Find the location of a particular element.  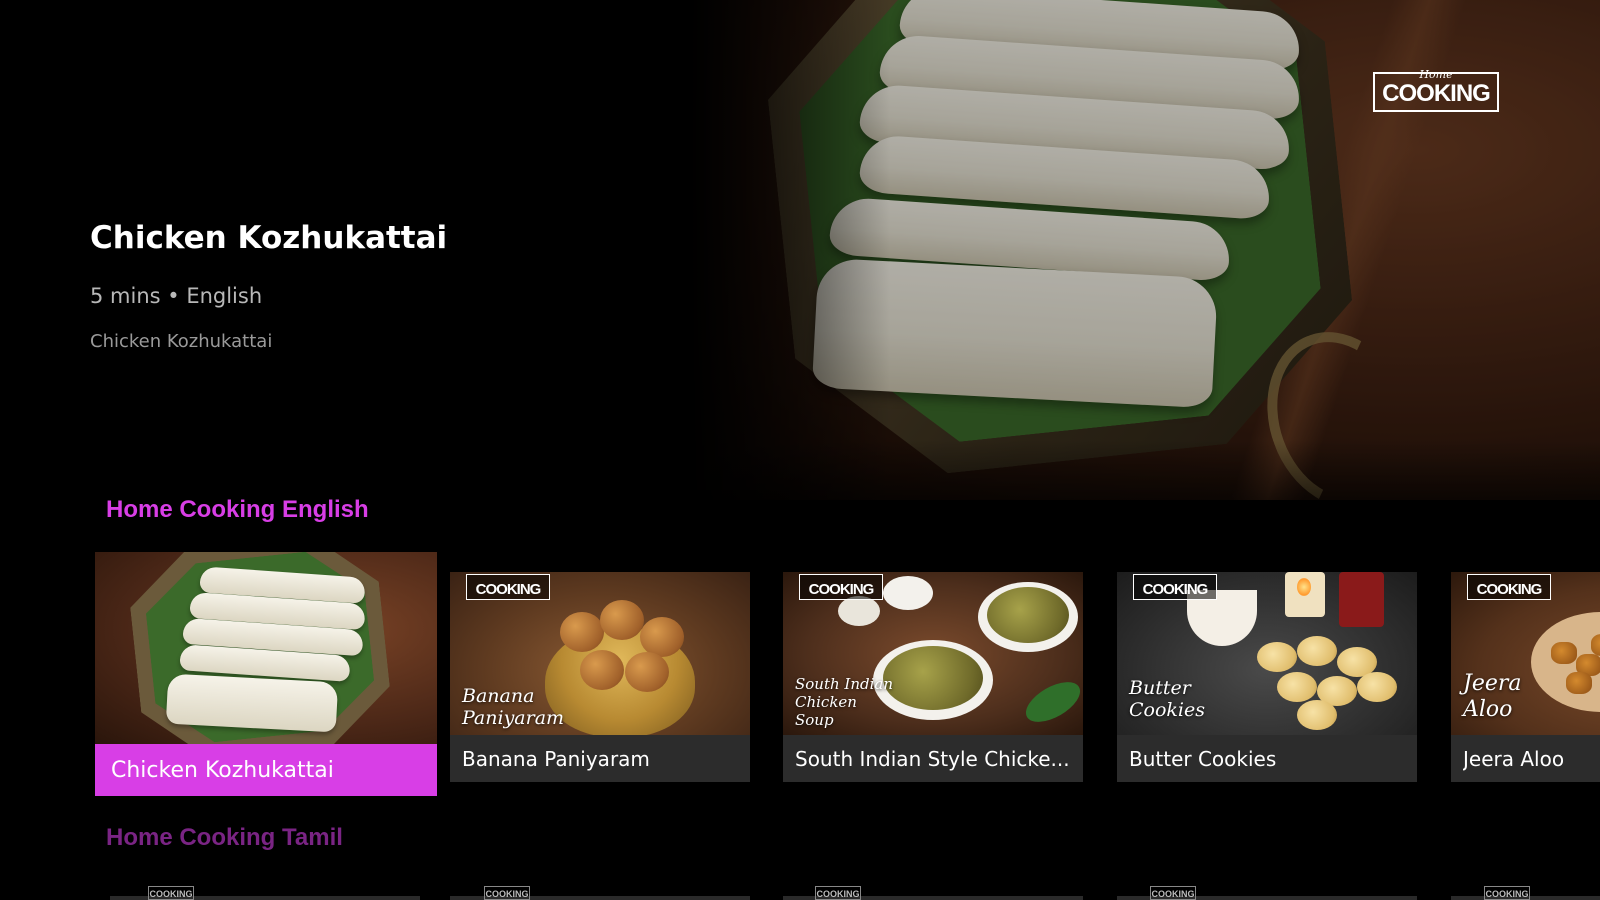

hero-meta: 5 mins • English is located at coordinates (176, 296).